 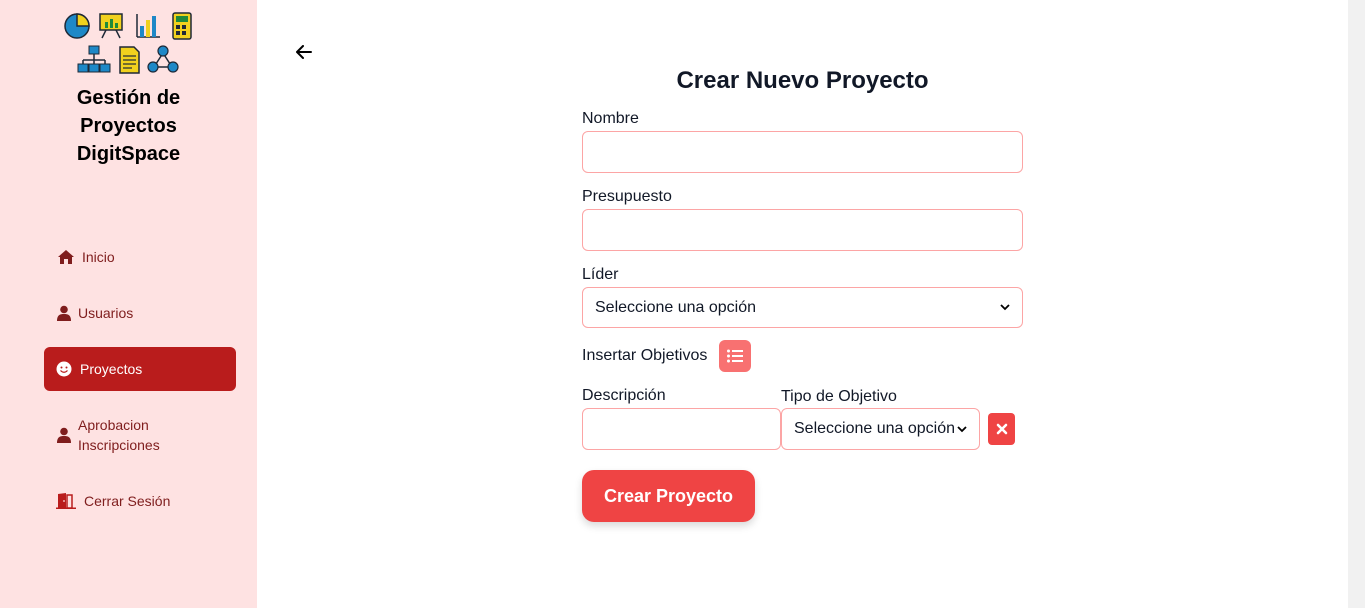 I want to click on brand-line: Proyectos, so click(x=128, y=126).